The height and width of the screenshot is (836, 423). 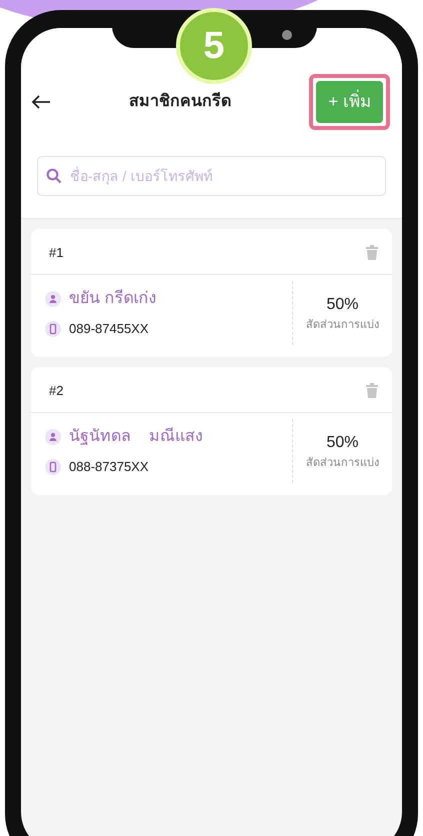 What do you see at coordinates (112, 298) in the screenshot?
I see `member-name: ขยัน กรีดเก่ง` at bounding box center [112, 298].